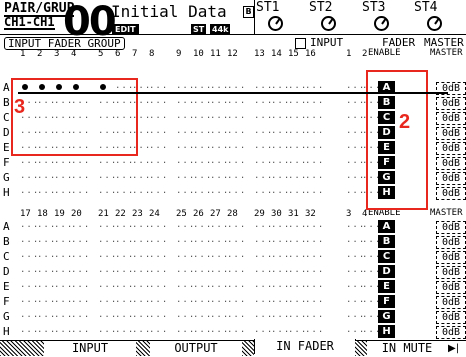  I want to click on group-row-label: G, so click(6, 316).